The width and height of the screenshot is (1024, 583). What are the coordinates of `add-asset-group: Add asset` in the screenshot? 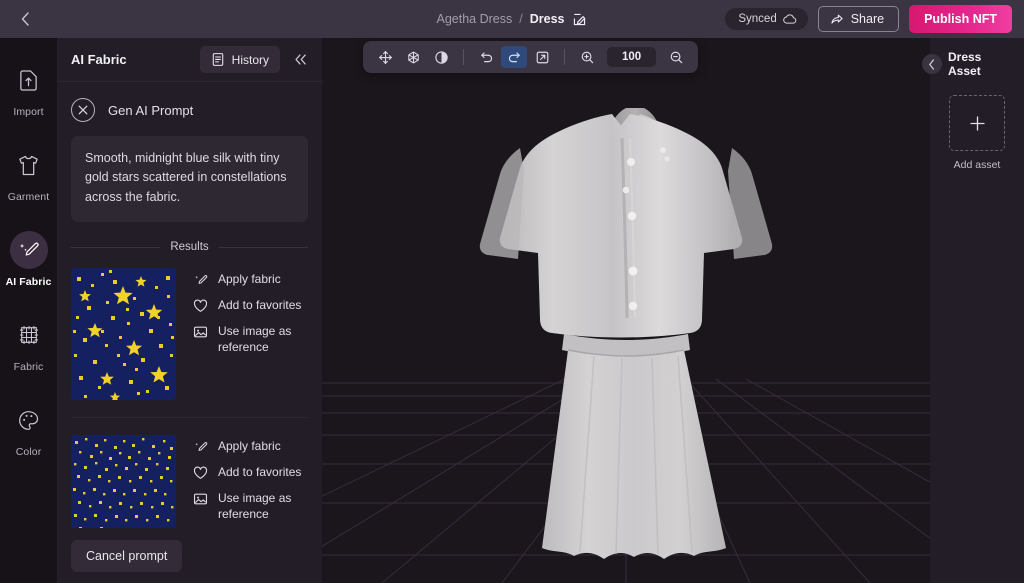 It's located at (977, 133).